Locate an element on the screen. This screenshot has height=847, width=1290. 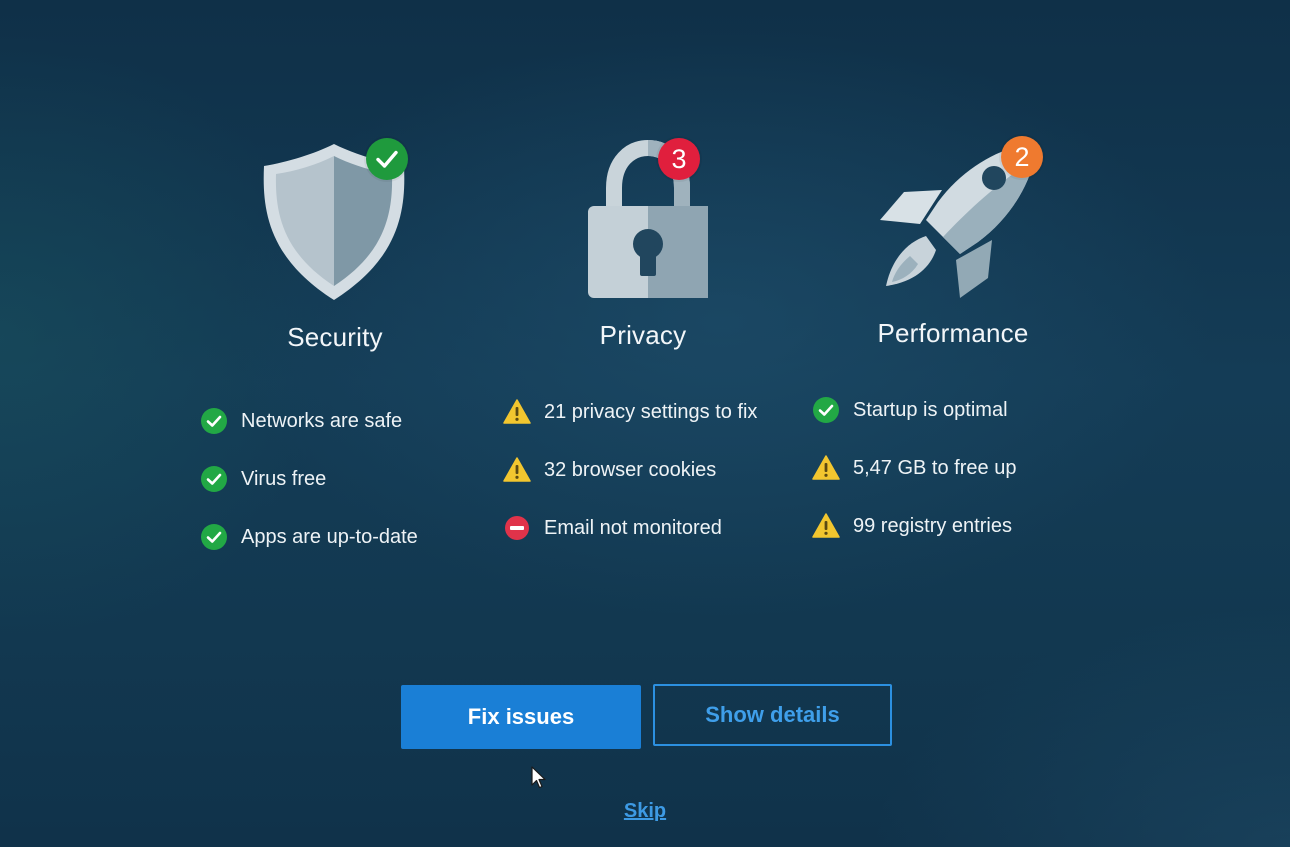
list-item: 32 browser cookies is located at coordinates (630, 470).